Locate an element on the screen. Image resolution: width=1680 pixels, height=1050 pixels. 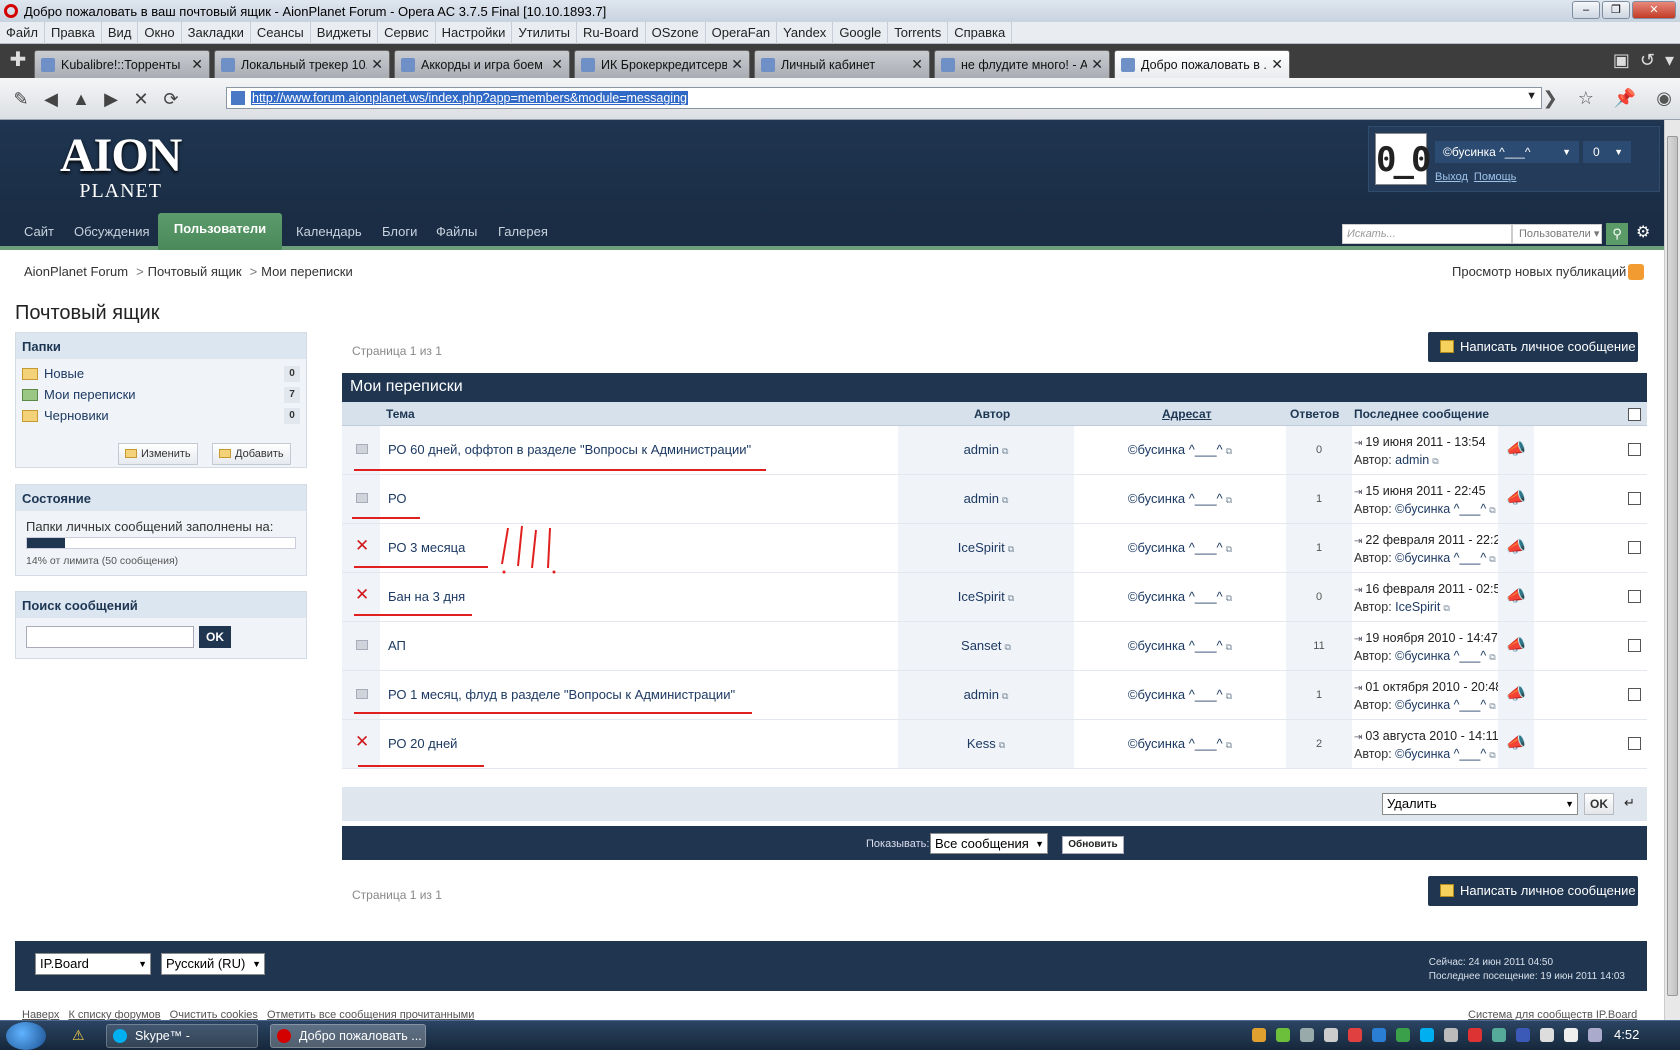
nav-site: Сайт is located at coordinates (39, 231).